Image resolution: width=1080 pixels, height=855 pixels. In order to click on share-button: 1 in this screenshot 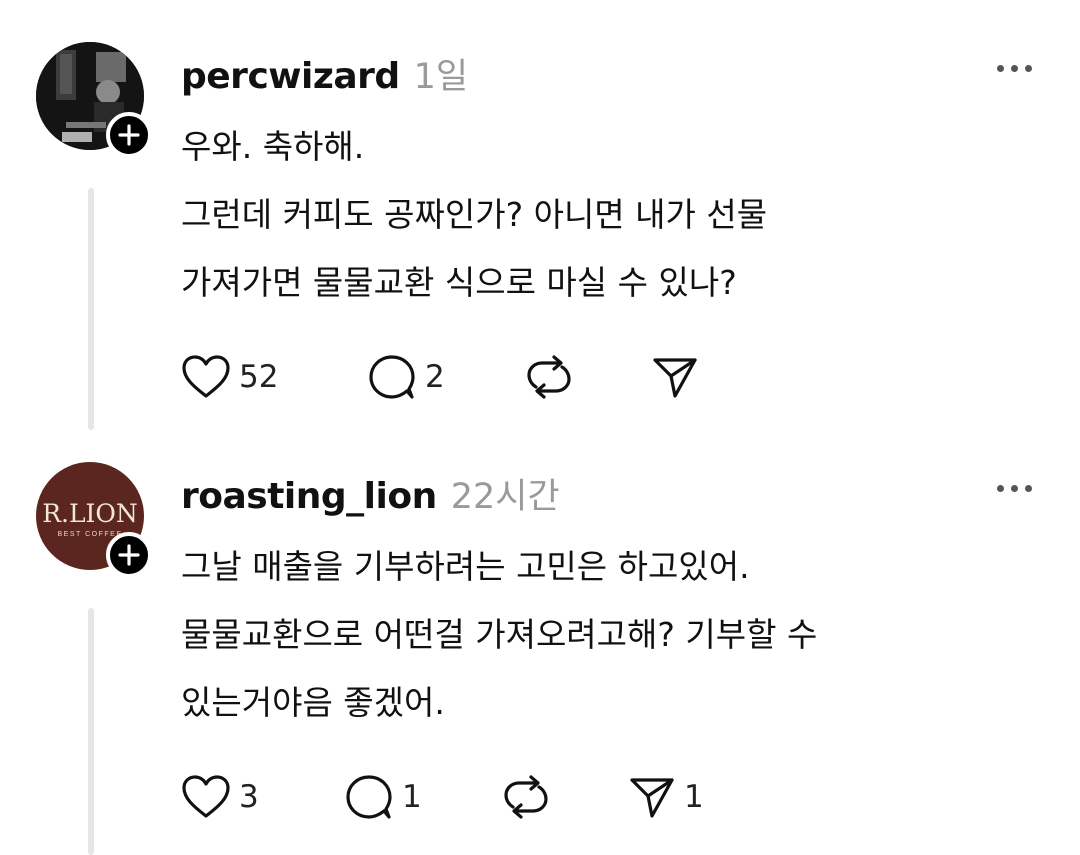, I will do `click(666, 797)`.